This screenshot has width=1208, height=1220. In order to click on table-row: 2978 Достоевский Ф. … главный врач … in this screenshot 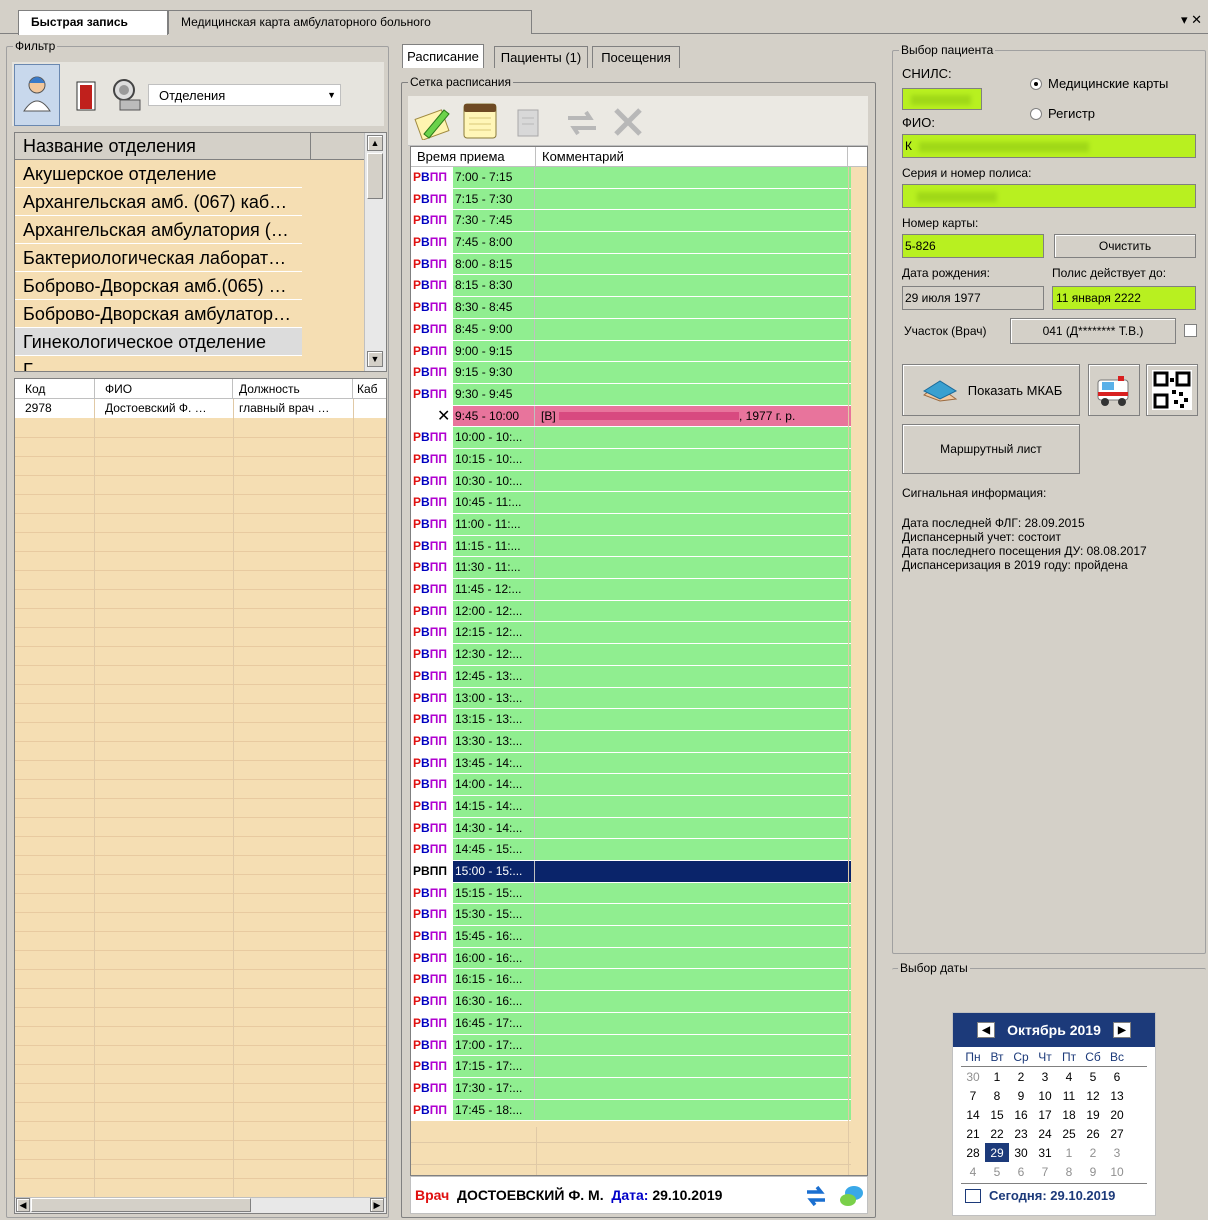, I will do `click(200, 408)`.